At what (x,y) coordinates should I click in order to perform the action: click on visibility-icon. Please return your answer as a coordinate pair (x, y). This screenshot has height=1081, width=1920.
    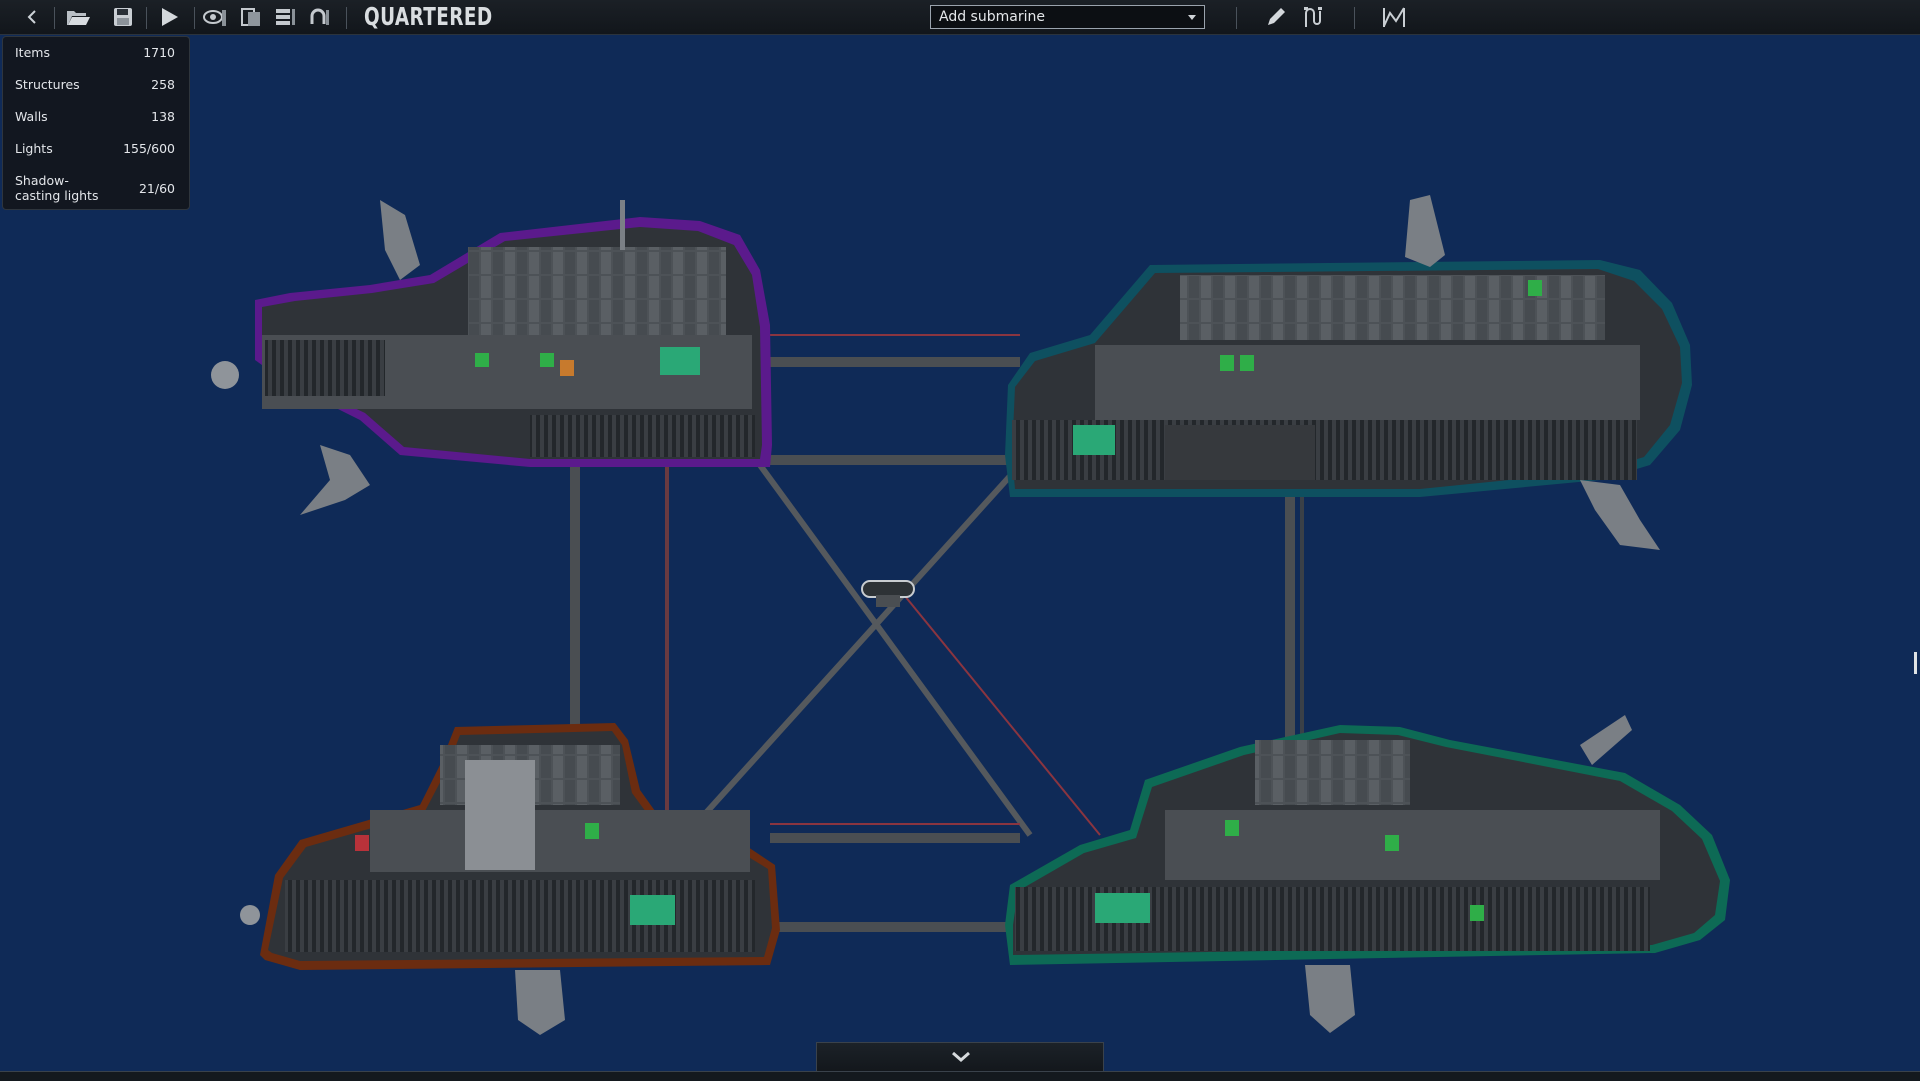
    Looking at the image, I should click on (214, 18).